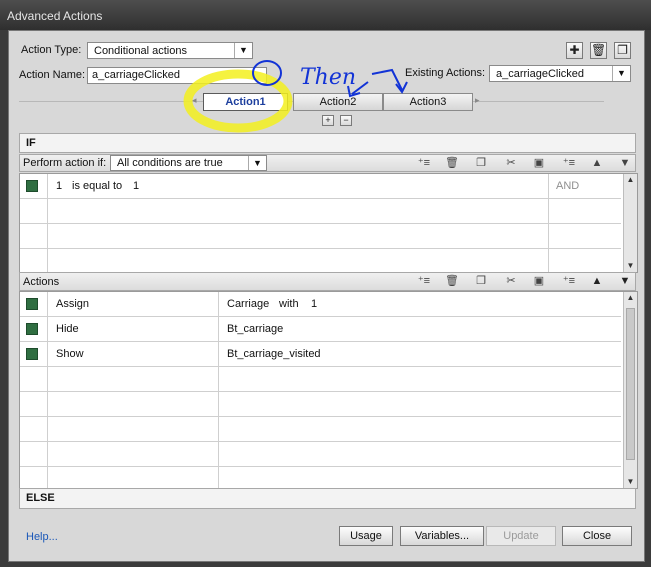  Describe the element at coordinates (289, 304) in the screenshot. I see `action-keyword: with` at that location.